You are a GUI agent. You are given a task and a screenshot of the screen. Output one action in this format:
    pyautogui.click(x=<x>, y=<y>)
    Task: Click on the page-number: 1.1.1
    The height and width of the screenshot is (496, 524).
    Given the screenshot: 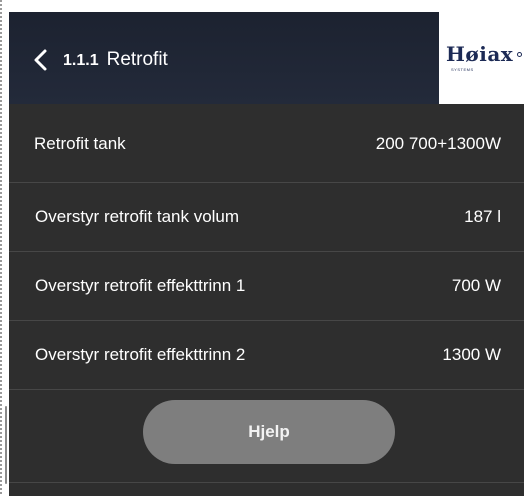 What is the action you would take?
    pyautogui.click(x=81, y=60)
    